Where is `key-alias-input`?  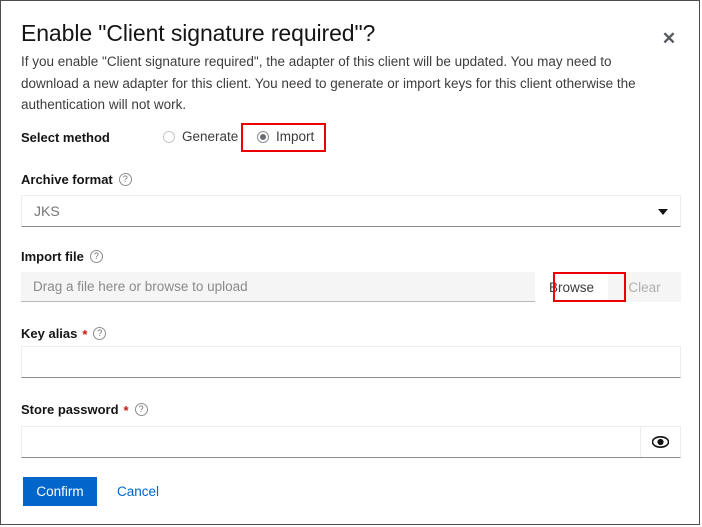
key-alias-input is located at coordinates (351, 362).